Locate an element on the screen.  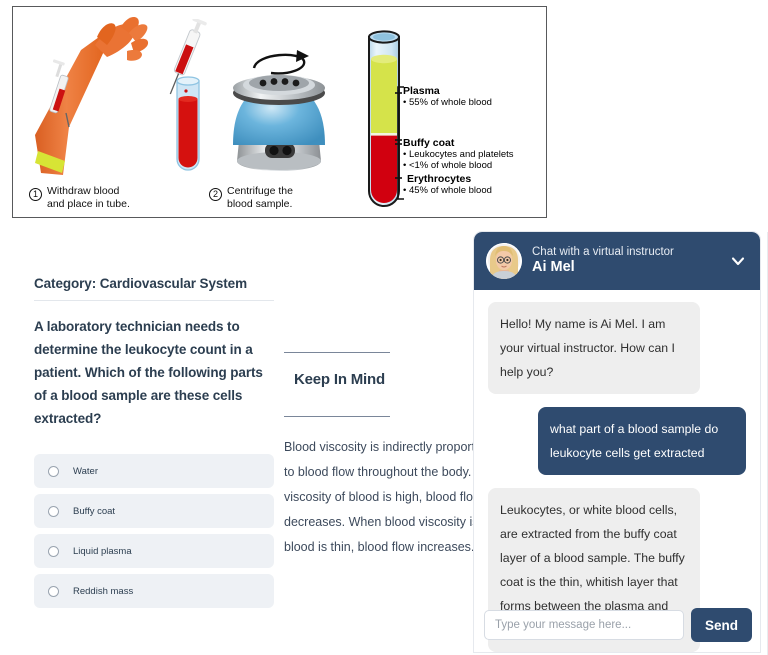
category-divider is located at coordinates (154, 300).